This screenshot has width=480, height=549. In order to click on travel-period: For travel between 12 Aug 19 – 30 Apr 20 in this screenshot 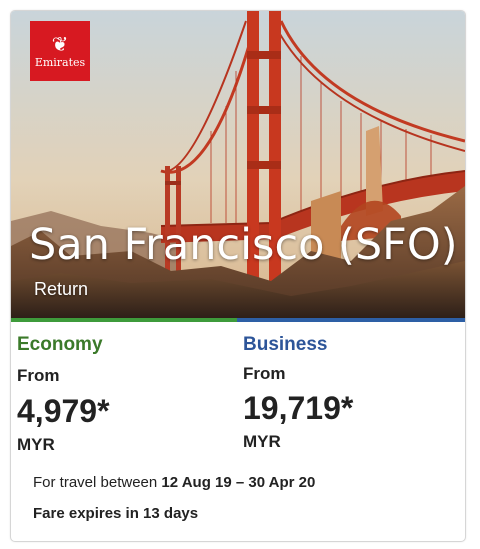, I will do `click(174, 482)`.